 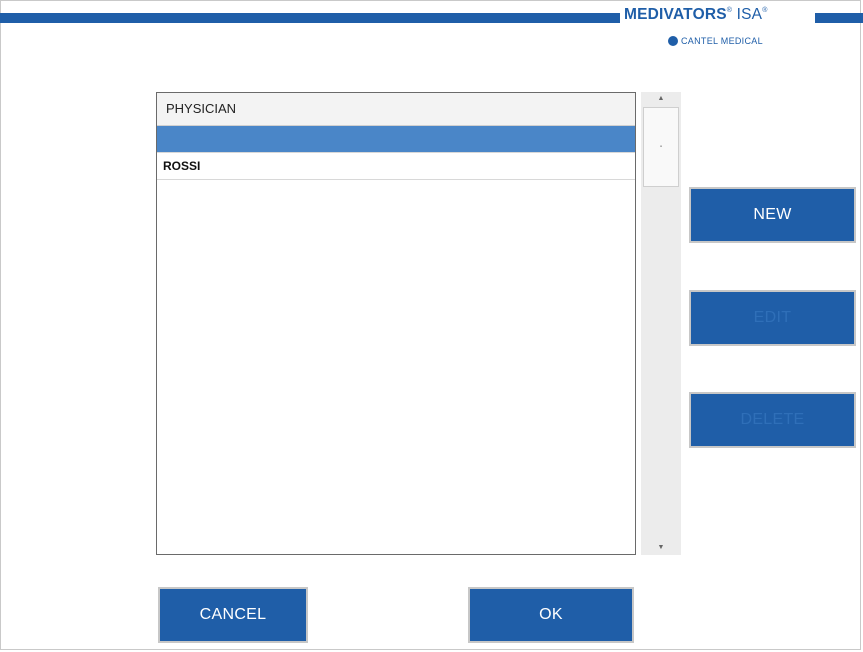 I want to click on list-scrollbar: ▲ ▪ ▼, so click(x=661, y=323).